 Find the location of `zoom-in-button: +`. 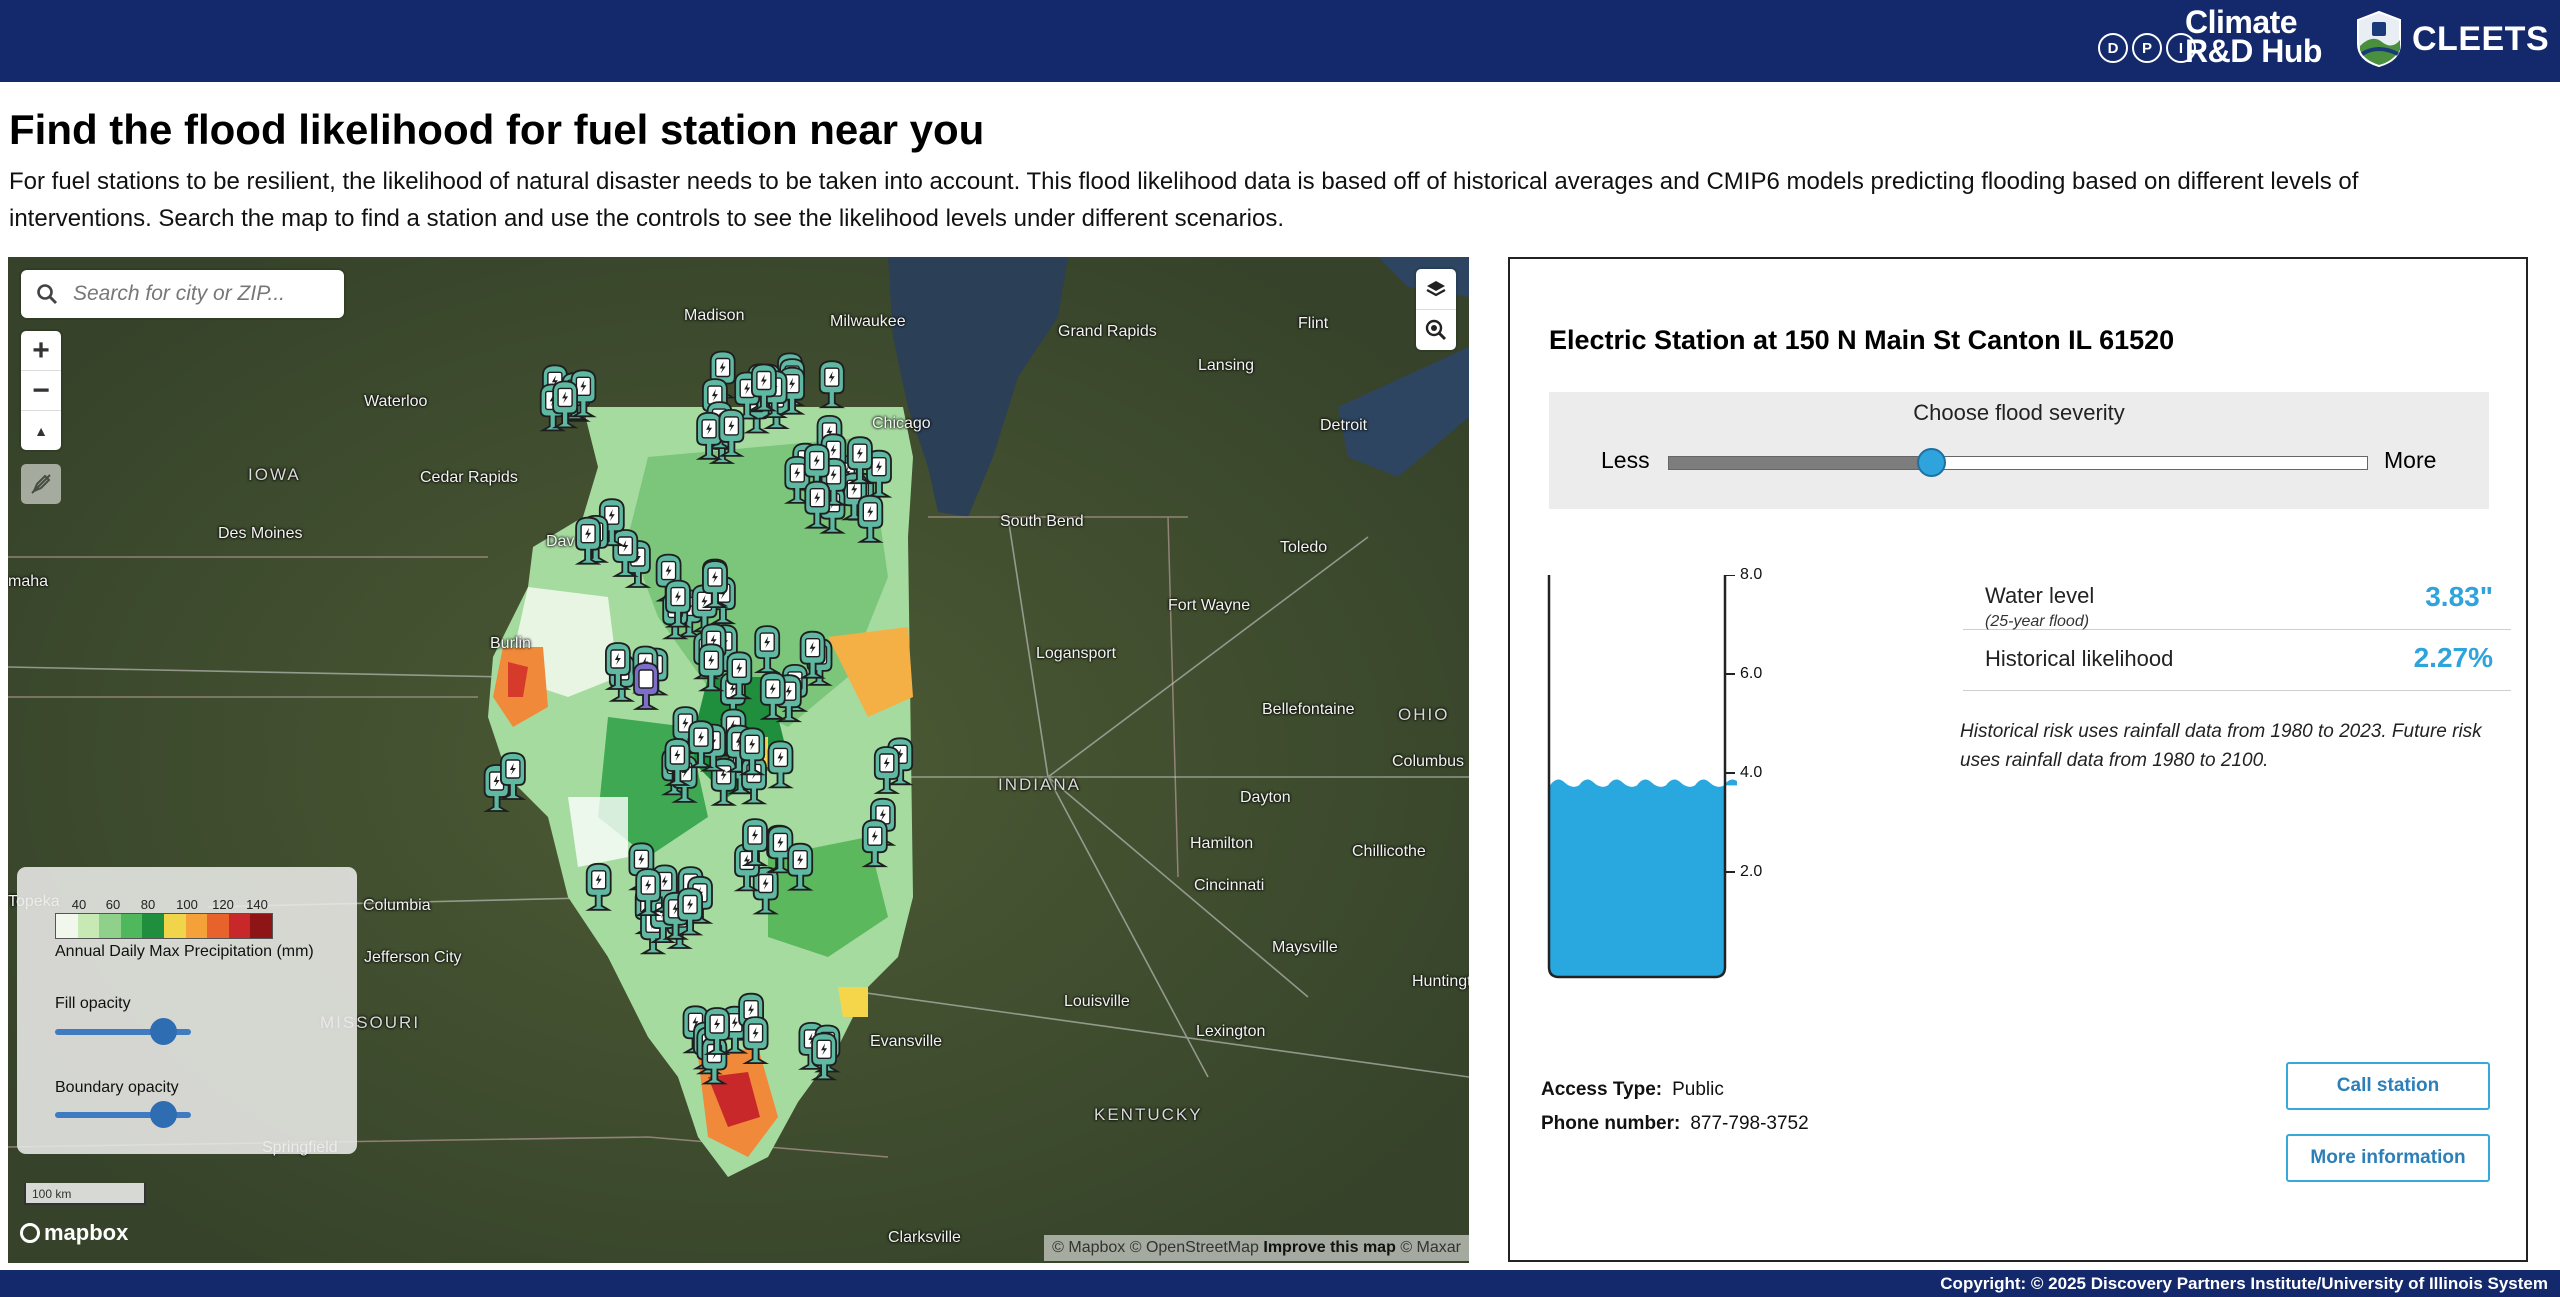

zoom-in-button: + is located at coordinates (41, 351).